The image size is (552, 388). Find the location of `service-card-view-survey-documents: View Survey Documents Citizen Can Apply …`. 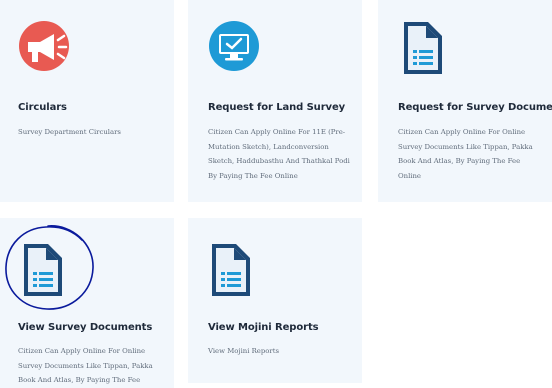

service-card-view-survey-documents: View Survey Documents Citizen Can Apply … is located at coordinates (87, 303).